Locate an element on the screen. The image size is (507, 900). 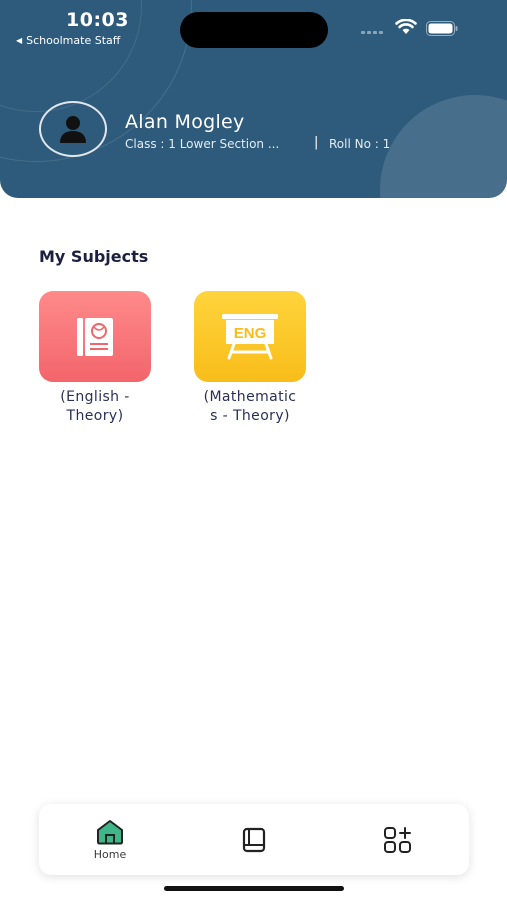
board-text: ENG is located at coordinates (250, 333).